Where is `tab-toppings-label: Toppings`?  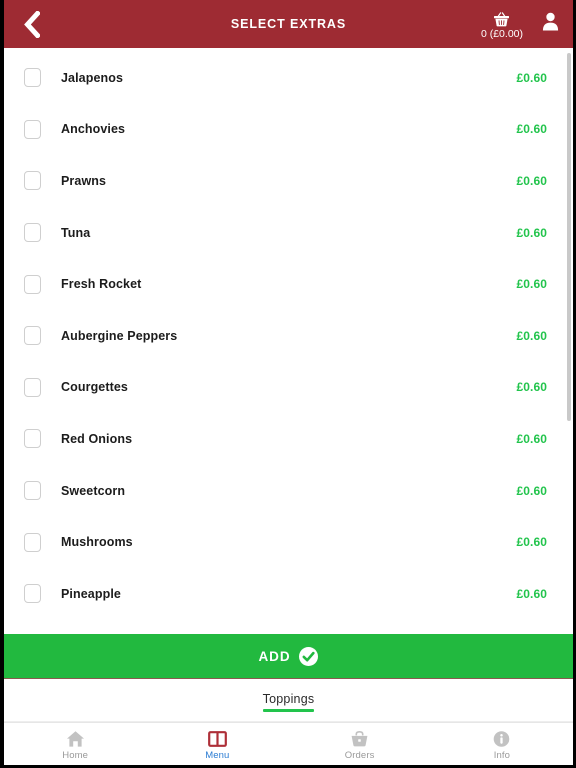 tab-toppings-label: Toppings is located at coordinates (288, 698).